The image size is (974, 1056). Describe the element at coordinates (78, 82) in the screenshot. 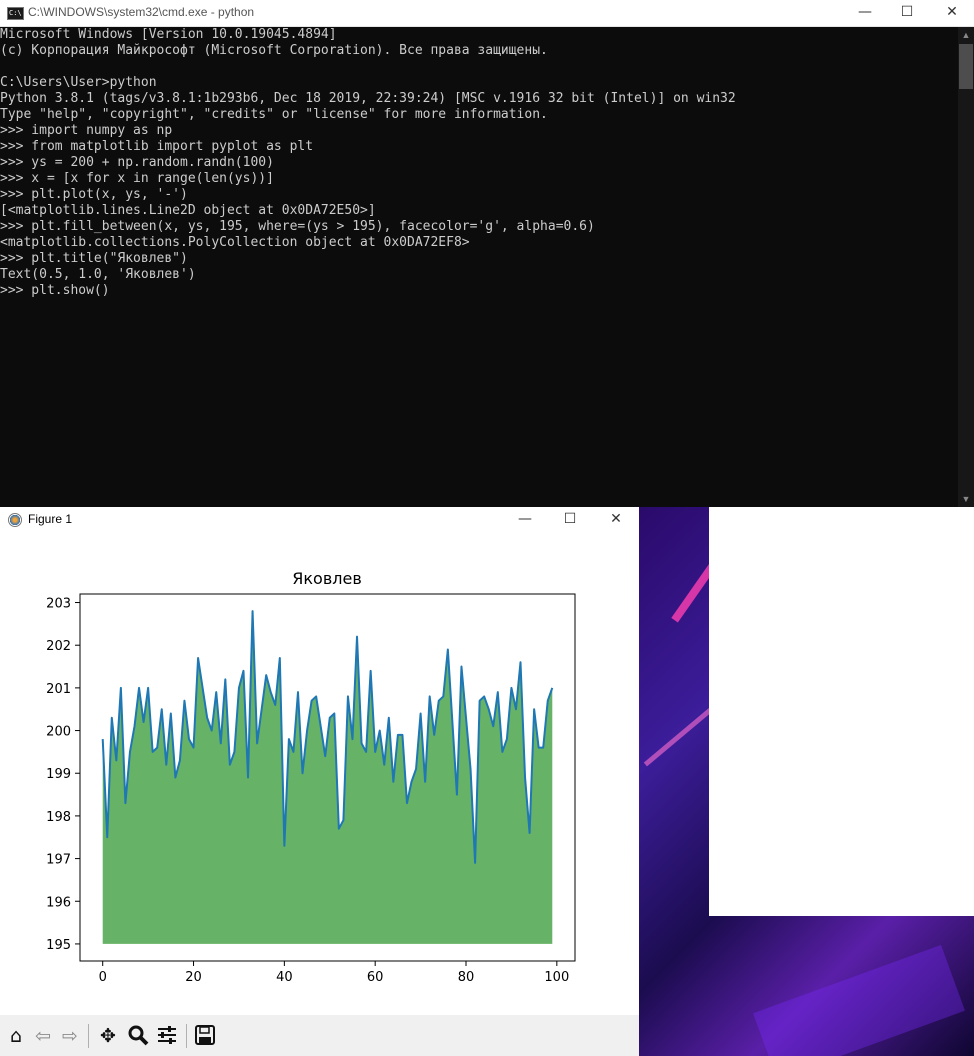

I see `console-line: C:\Users\User>python` at that location.